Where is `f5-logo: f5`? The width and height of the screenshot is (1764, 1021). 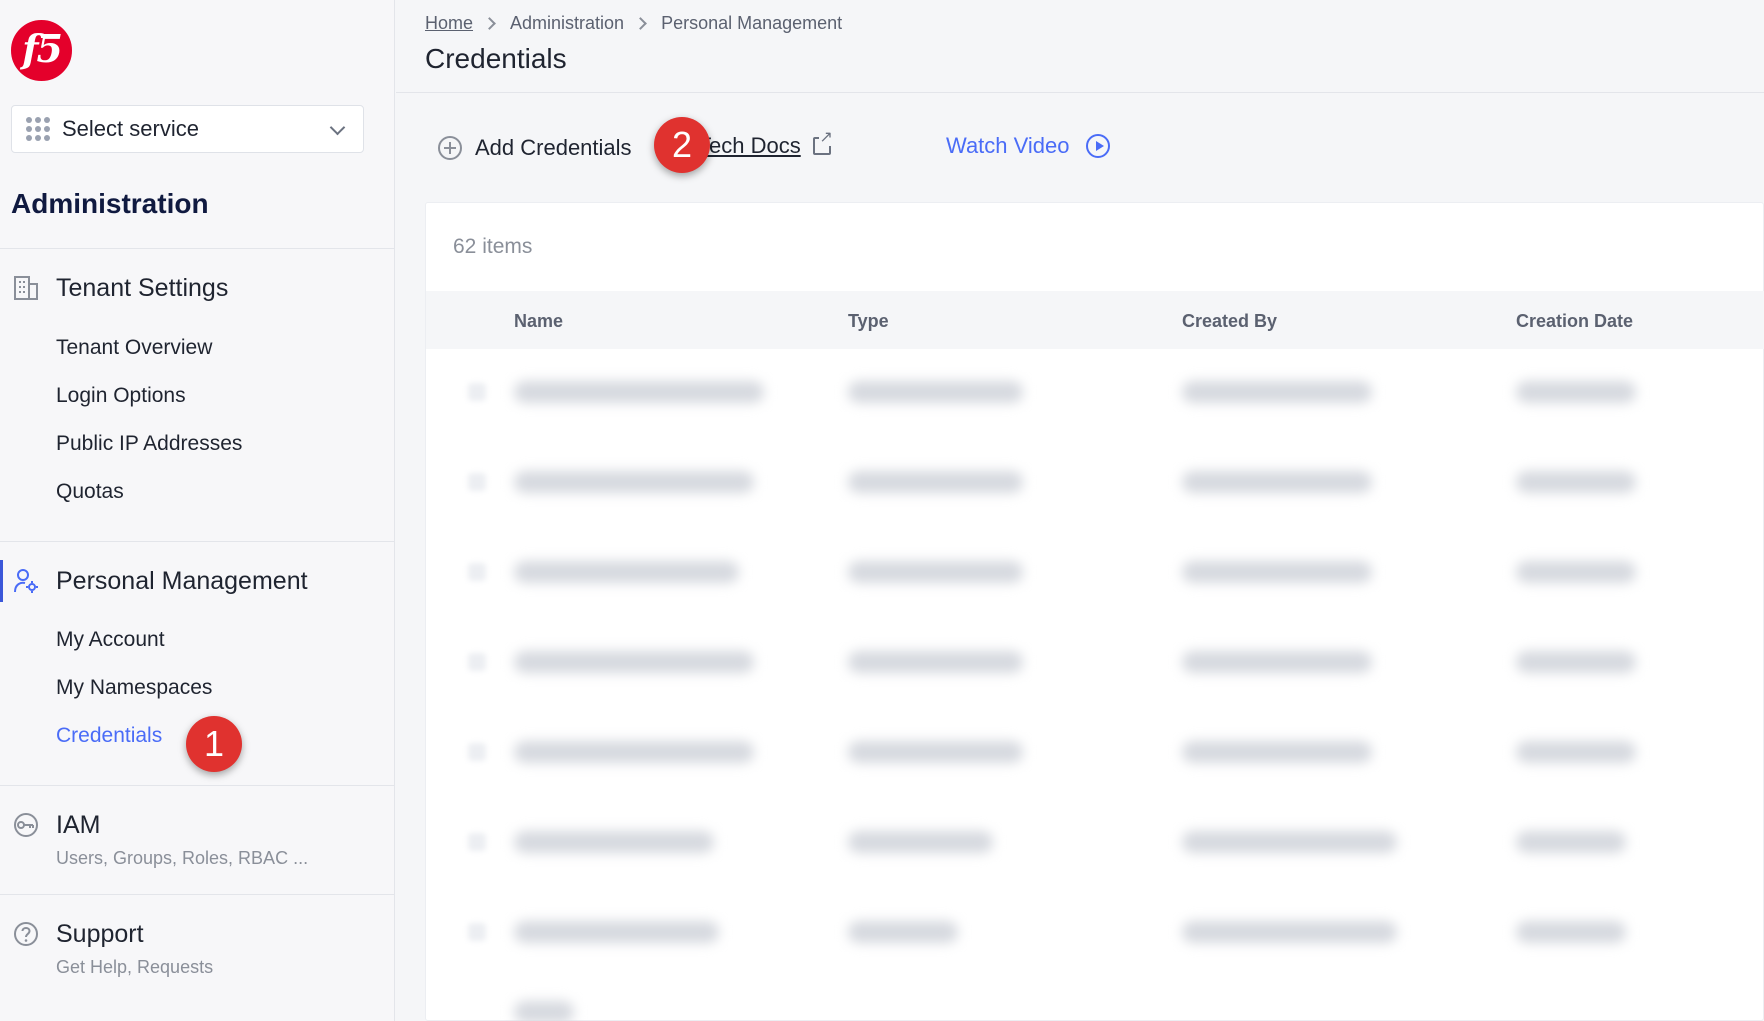
f5-logo: f5 is located at coordinates (41, 50).